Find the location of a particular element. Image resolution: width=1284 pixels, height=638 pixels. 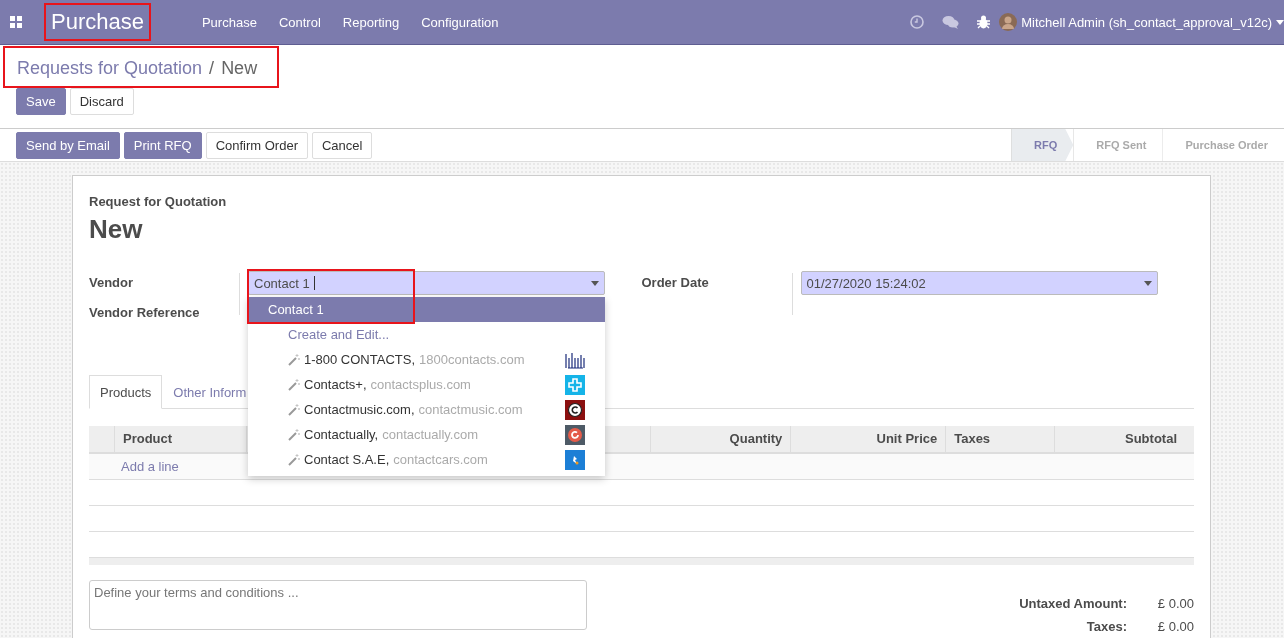

breadcrumb-link: Requests for Quotation is located at coordinates (110, 68).